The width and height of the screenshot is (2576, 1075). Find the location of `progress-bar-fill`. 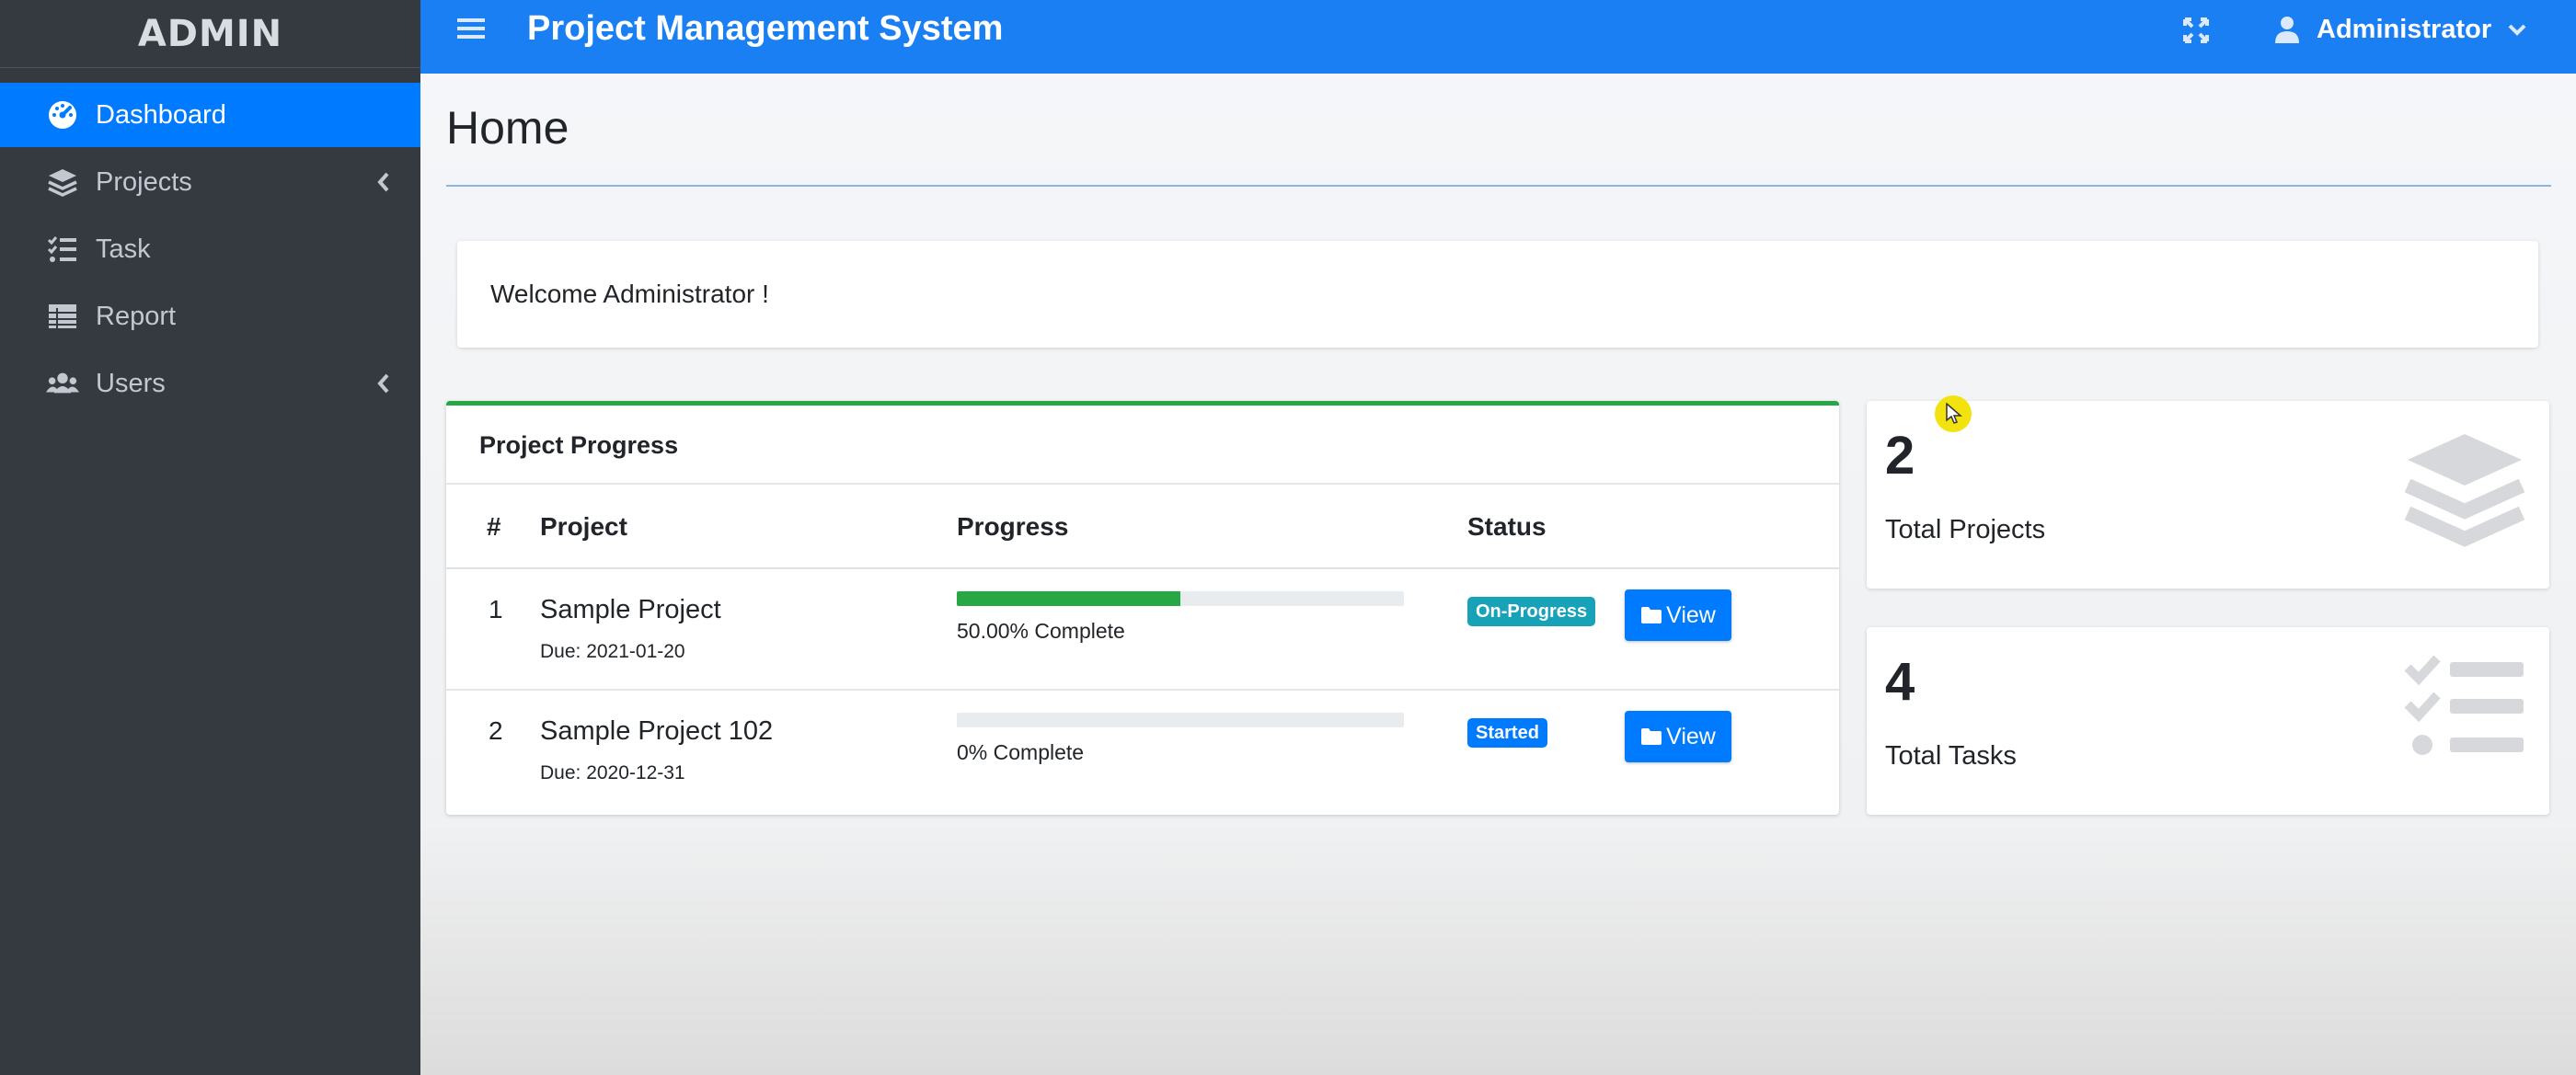

progress-bar-fill is located at coordinates (1068, 598).